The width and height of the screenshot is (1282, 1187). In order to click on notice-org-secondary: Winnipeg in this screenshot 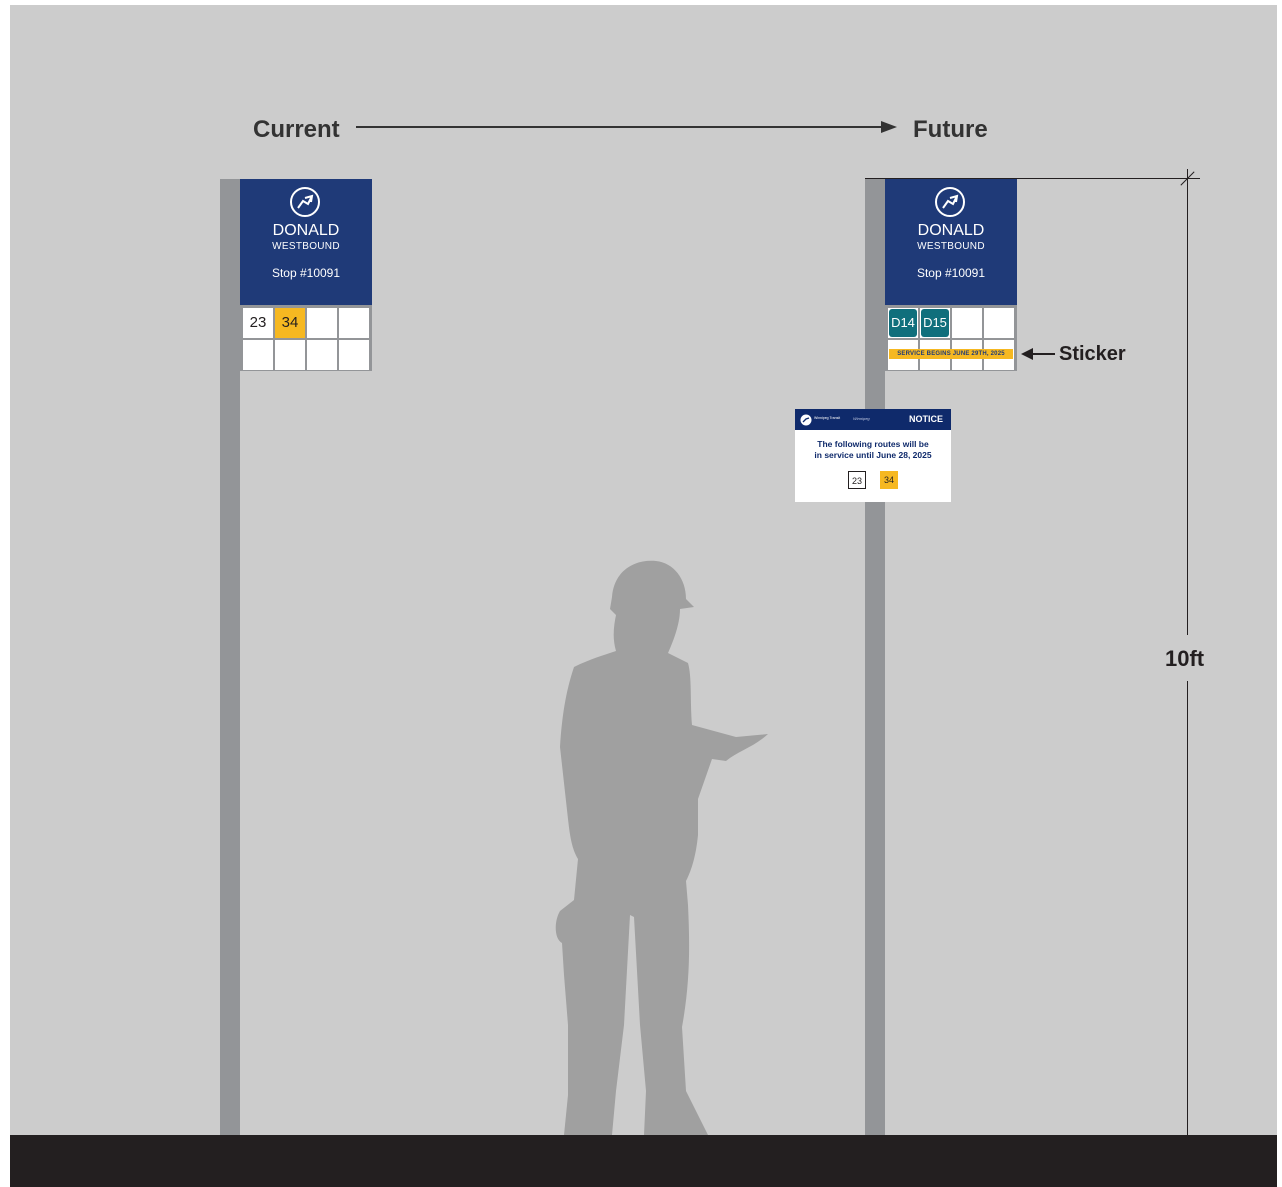, I will do `click(861, 418)`.